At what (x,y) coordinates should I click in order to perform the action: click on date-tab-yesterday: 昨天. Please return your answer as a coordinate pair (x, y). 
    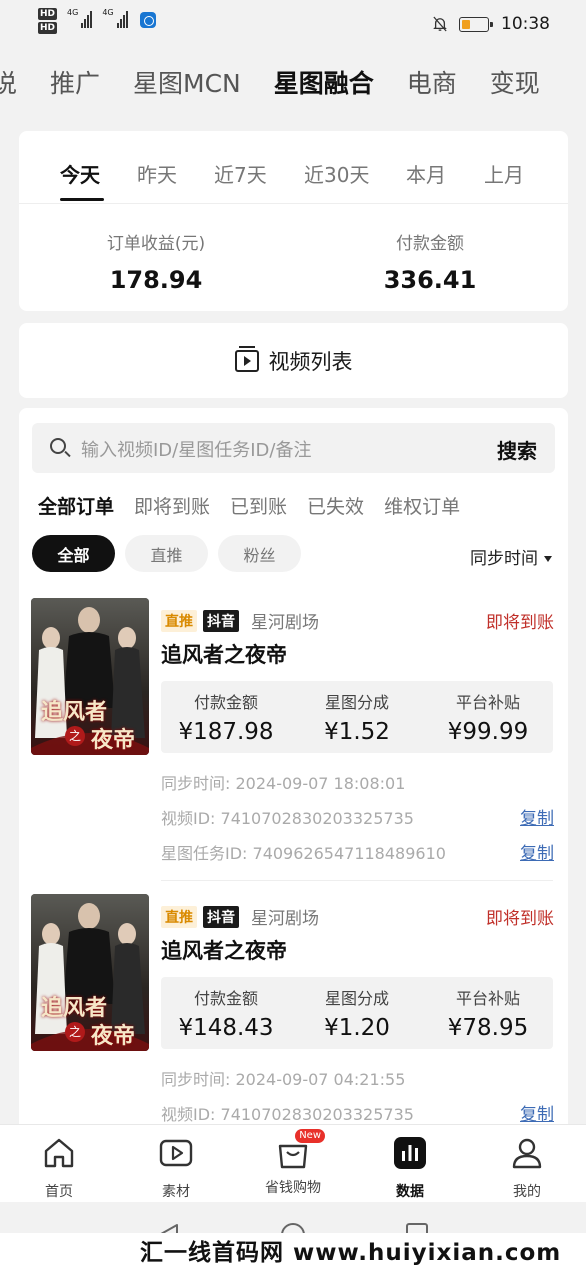
    Looking at the image, I should click on (157, 173).